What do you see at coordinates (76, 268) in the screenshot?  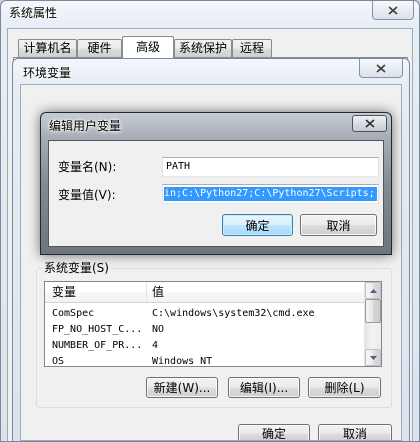 I see `system-variables-label: 系统变量(S)` at bounding box center [76, 268].